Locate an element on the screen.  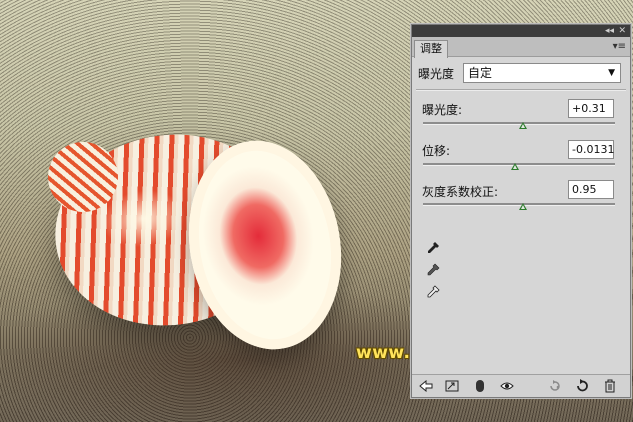
expand-view-icon is located at coordinates (452, 386).